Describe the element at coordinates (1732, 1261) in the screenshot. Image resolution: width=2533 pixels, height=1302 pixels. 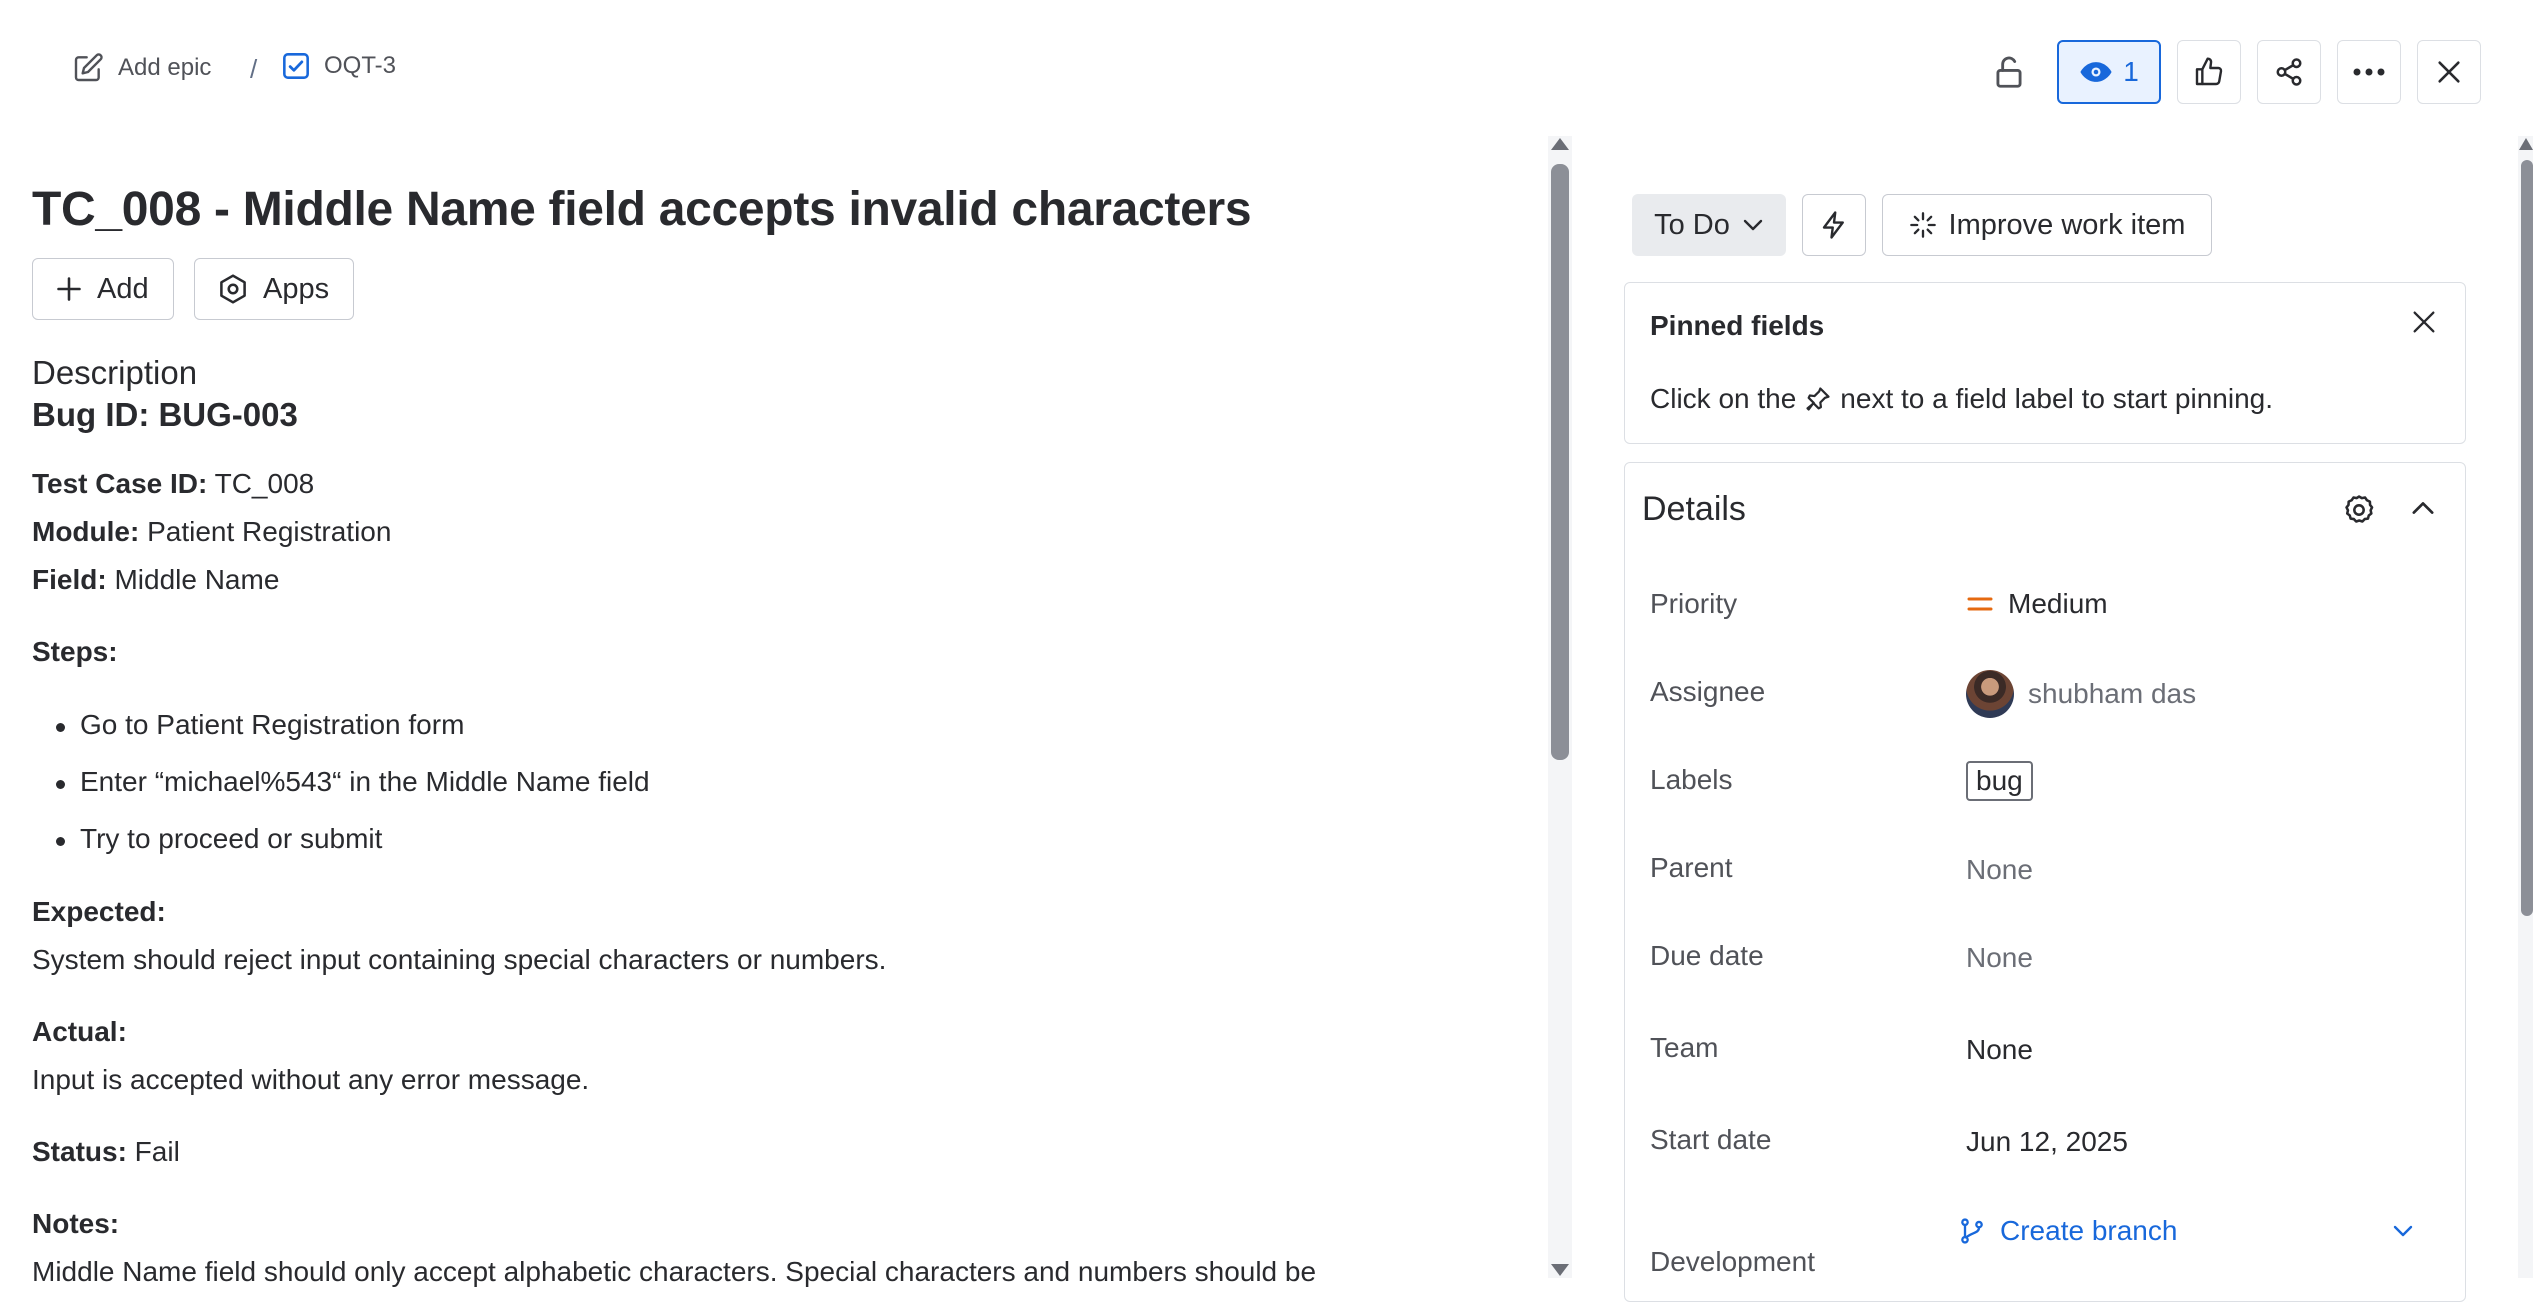
I see `development-label: Development` at that location.